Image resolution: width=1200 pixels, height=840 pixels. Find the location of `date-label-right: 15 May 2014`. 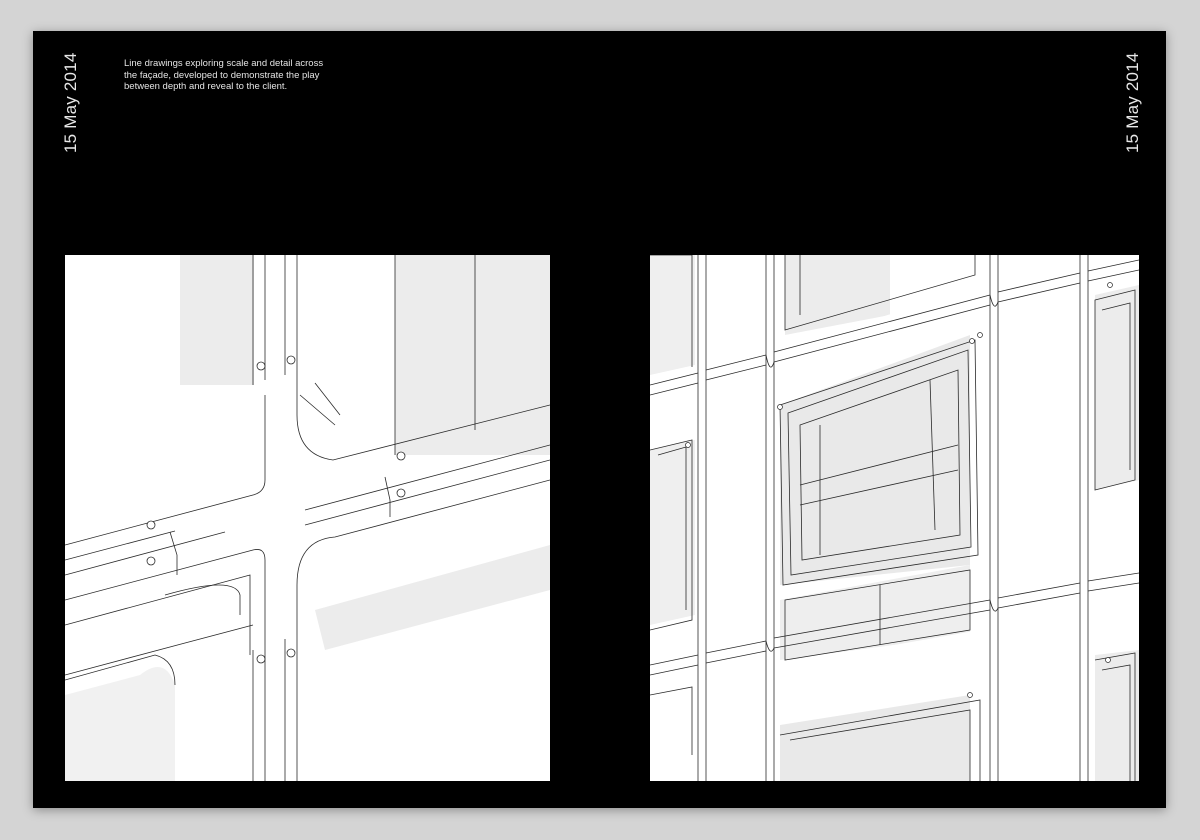

date-label-right: 15 May 2014 is located at coordinates (1132, 103).